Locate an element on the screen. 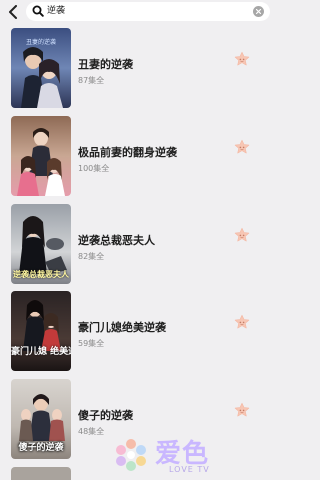  list-item: 豪门儿媳 绝美逆袭 豪门儿媳绝美逆袭 59集全 is located at coordinates (136, 333).